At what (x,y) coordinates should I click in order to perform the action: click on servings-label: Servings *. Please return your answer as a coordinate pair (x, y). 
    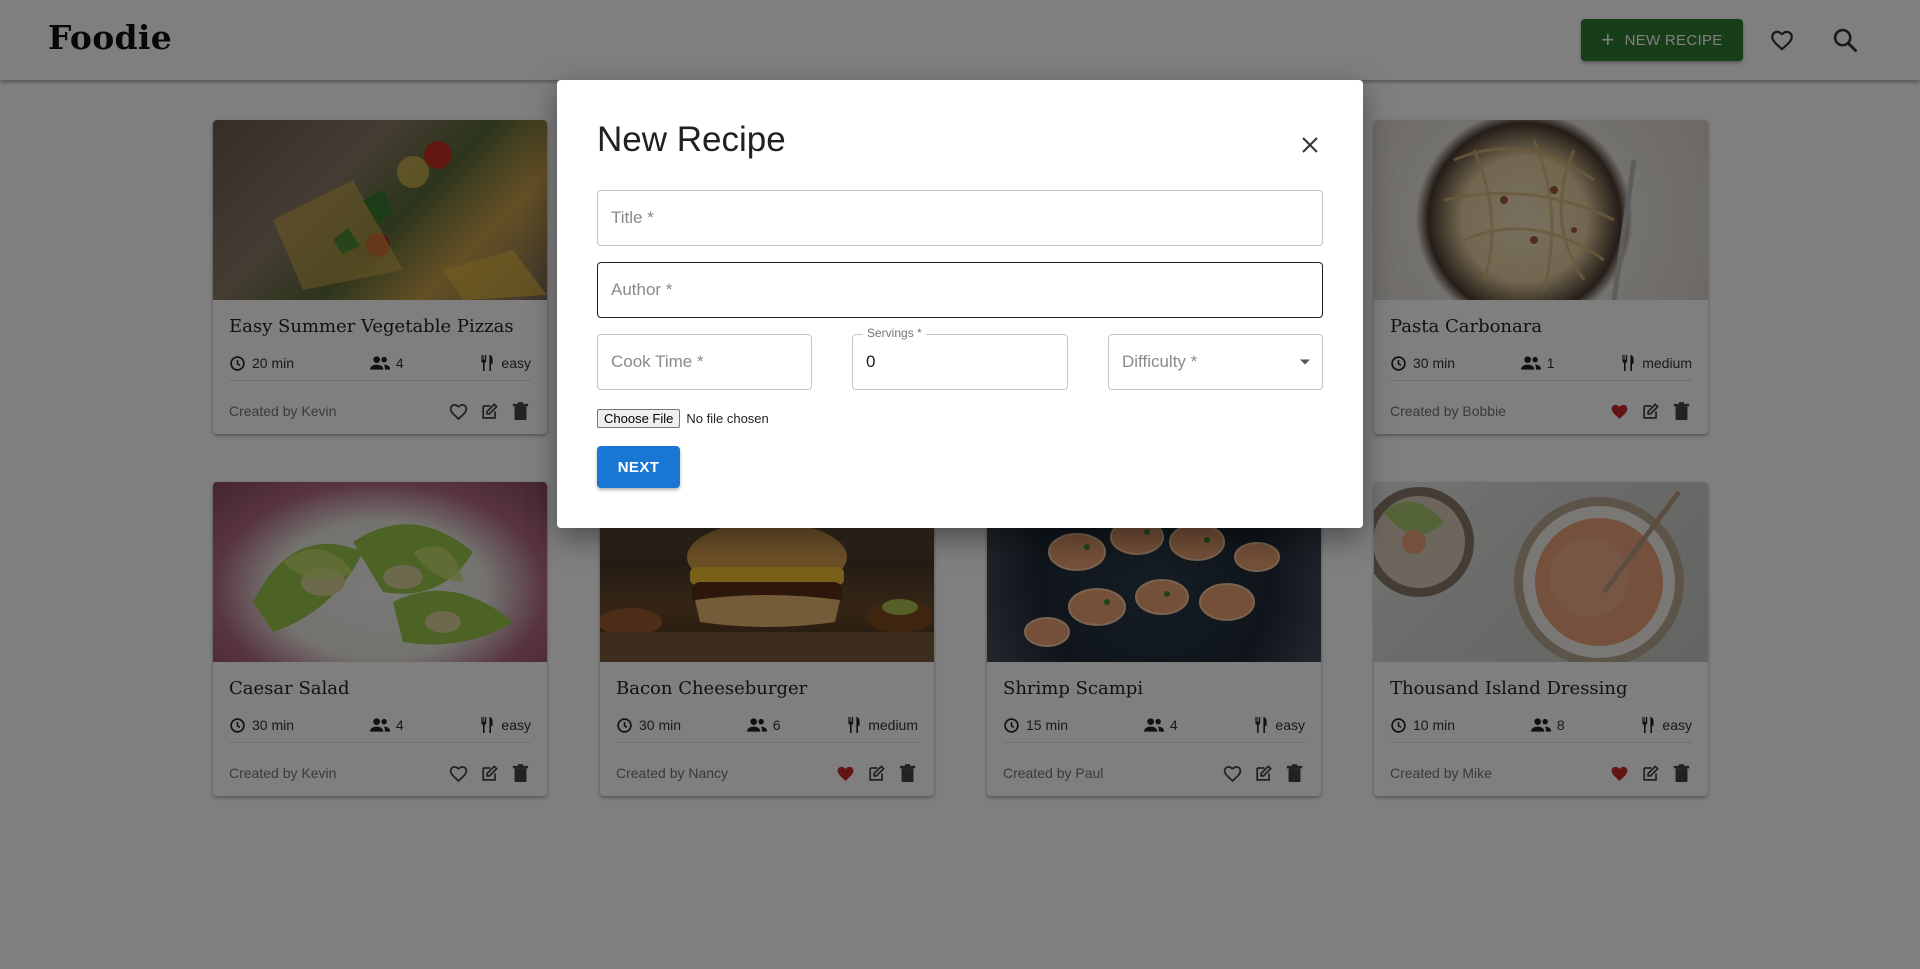
    Looking at the image, I should click on (894, 333).